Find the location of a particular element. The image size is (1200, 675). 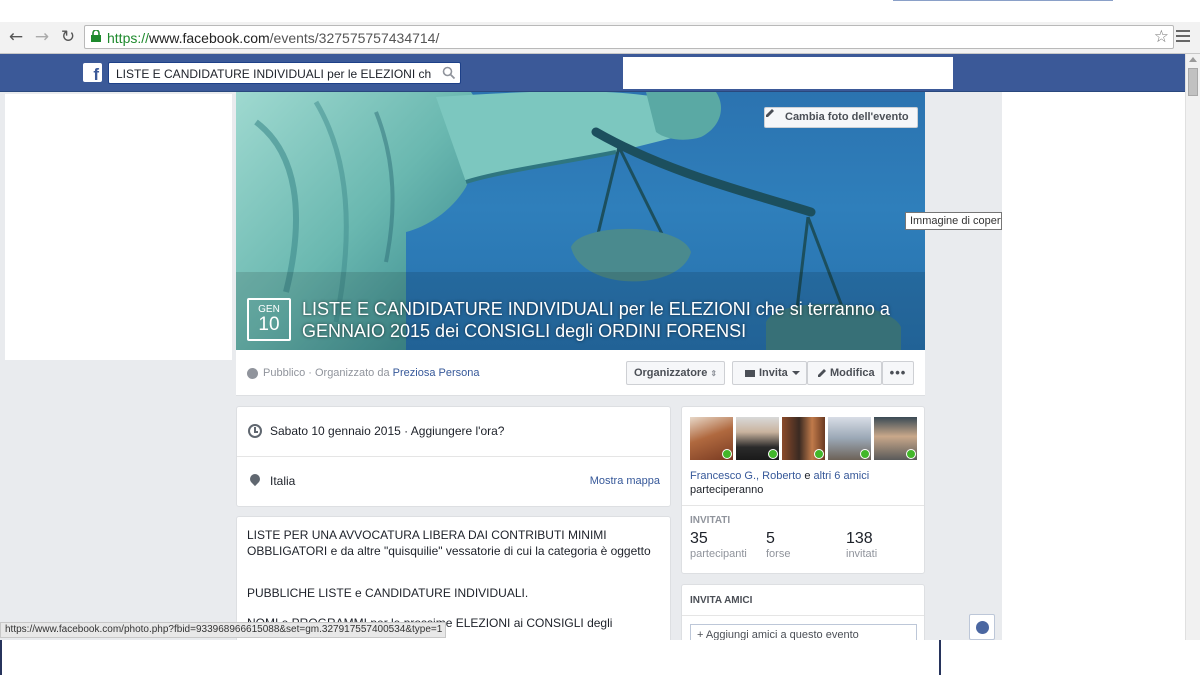

url-scheme: https:// is located at coordinates (128, 38).